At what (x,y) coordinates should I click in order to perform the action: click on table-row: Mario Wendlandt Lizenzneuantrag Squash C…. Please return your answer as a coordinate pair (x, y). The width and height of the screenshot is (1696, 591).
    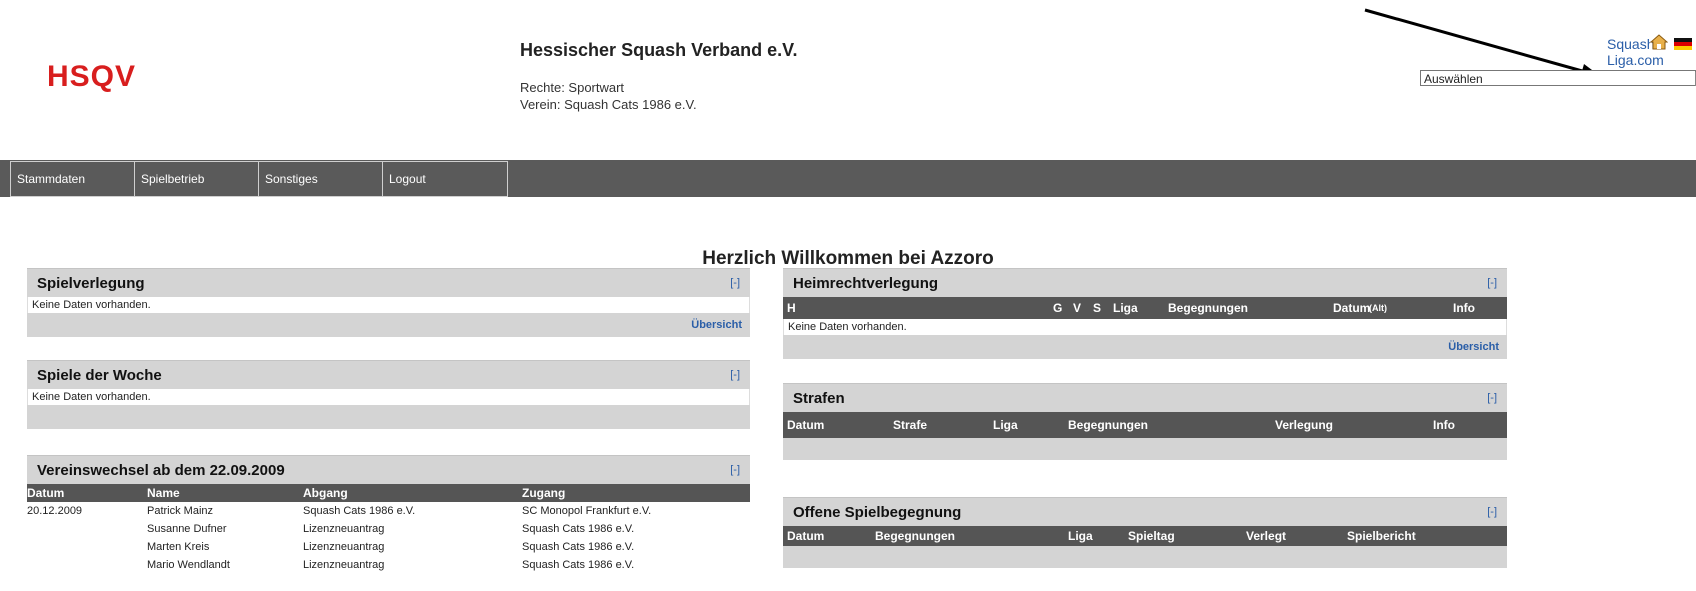
    Looking at the image, I should click on (388, 565).